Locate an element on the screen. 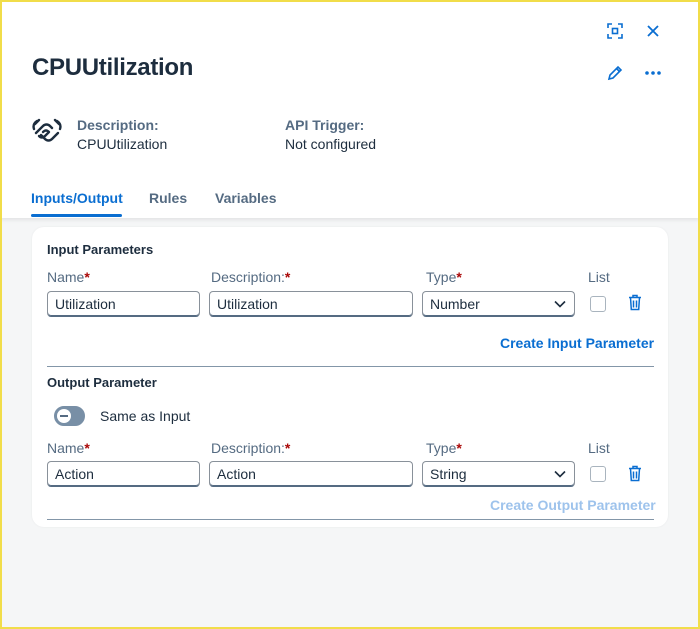 The width and height of the screenshot is (700, 629). api-trigger-value: Not configured is located at coordinates (331, 144).